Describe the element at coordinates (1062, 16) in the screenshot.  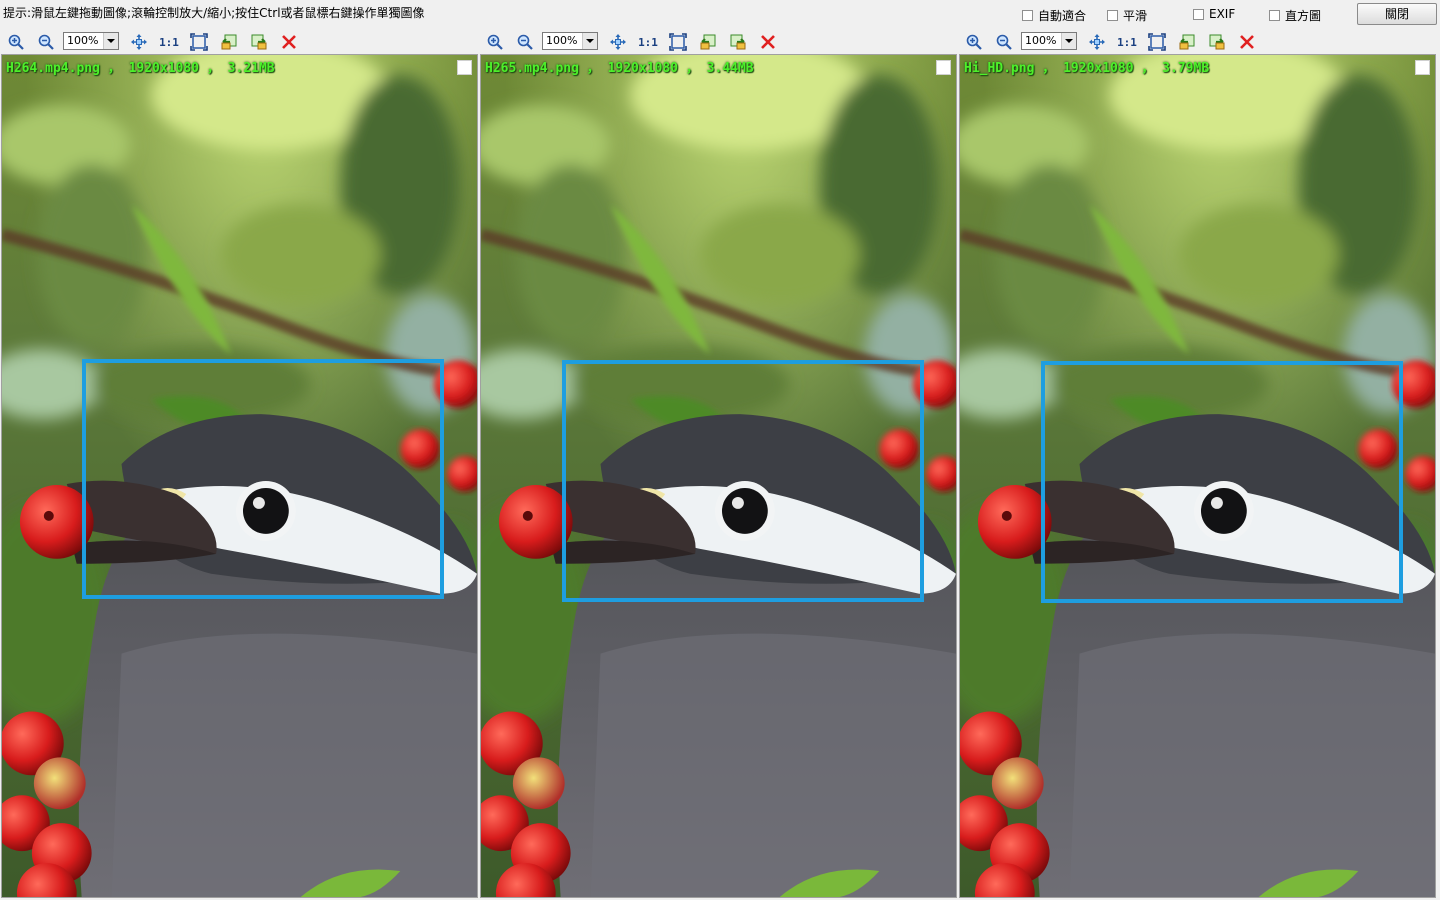
I see `auto-fit-label: 自動適合` at that location.